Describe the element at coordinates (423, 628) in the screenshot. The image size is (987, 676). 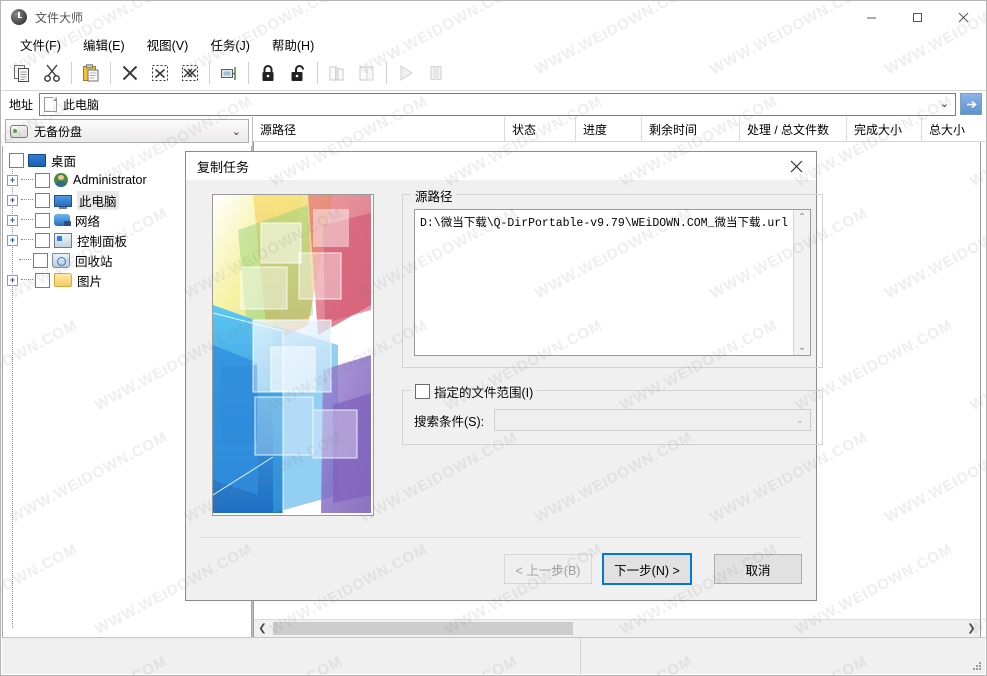
I see `scrollbar-thumb` at that location.